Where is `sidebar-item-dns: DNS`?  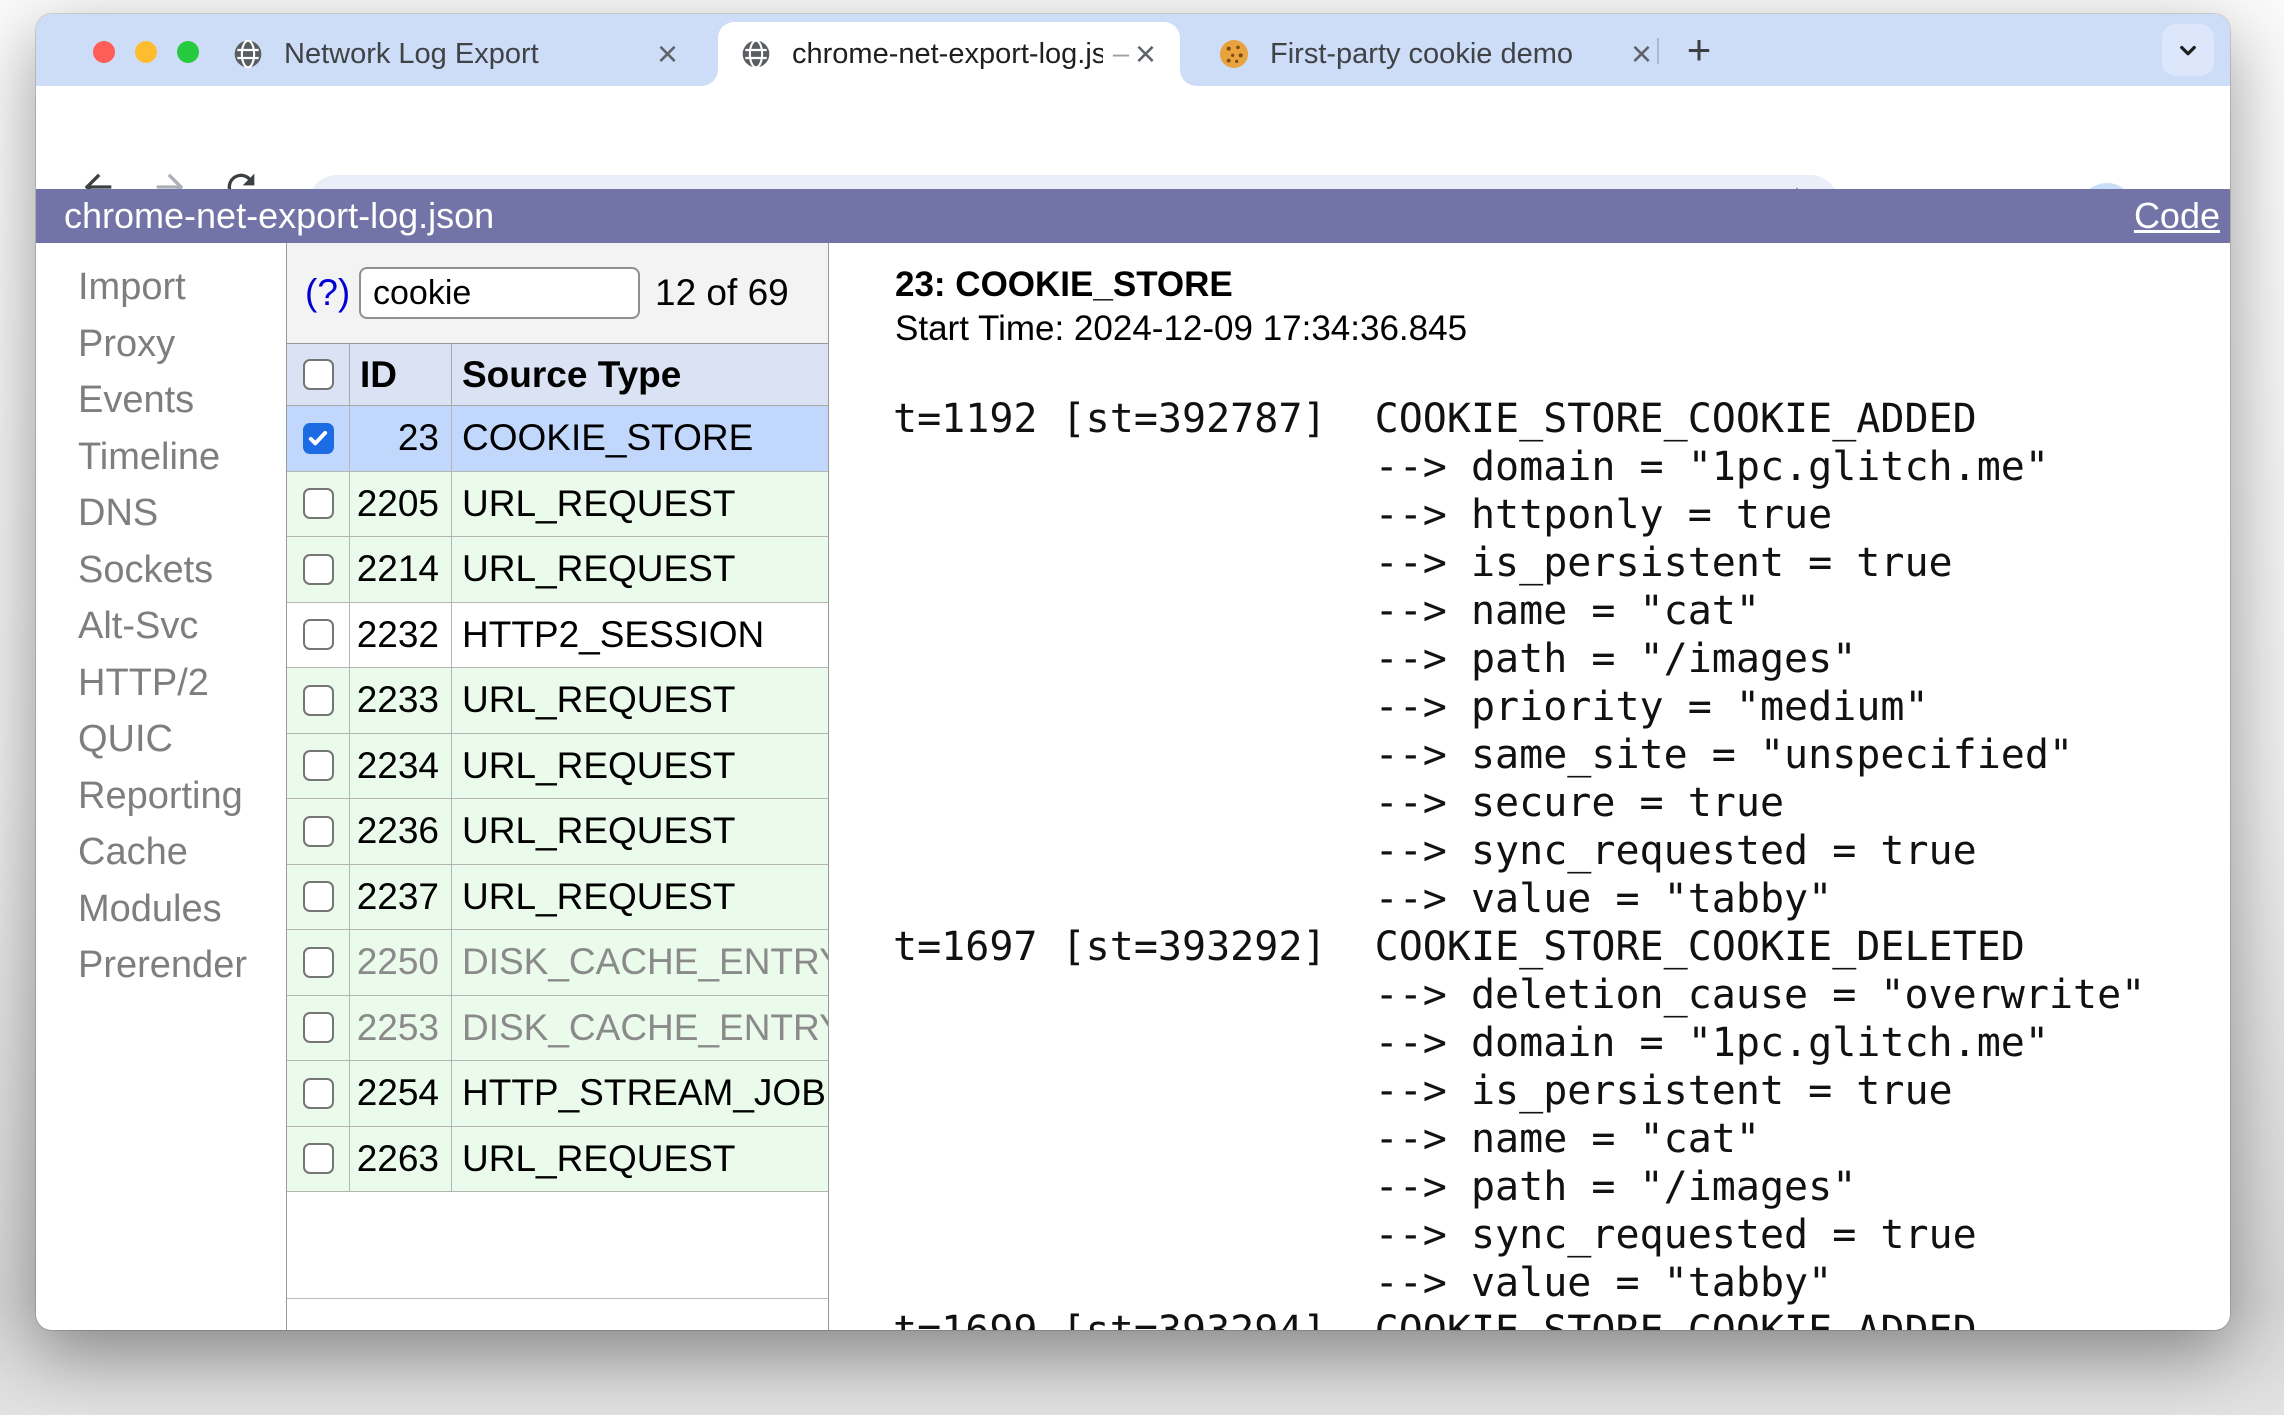 sidebar-item-dns: DNS is located at coordinates (161, 513).